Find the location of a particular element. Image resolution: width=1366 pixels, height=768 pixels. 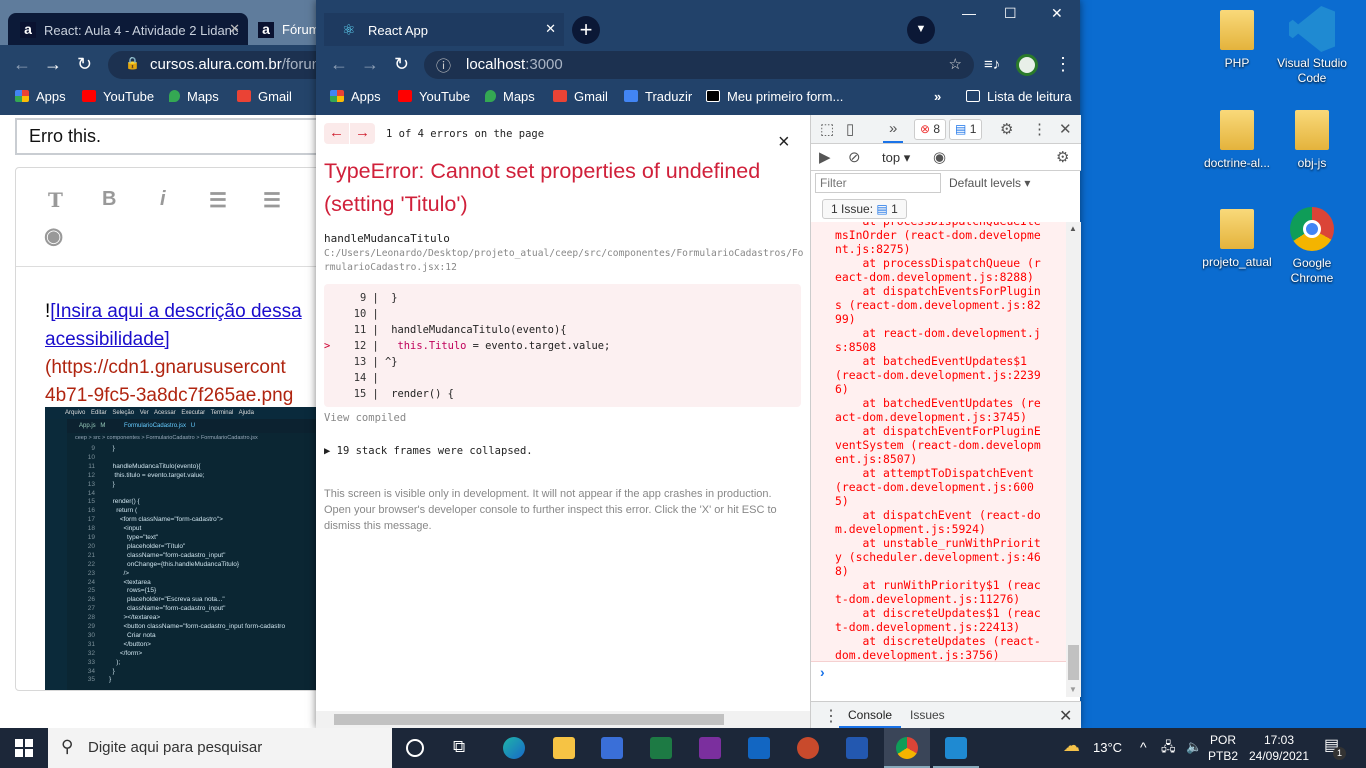

image-alt-link-cont: acessibilidade] is located at coordinates (107, 339).